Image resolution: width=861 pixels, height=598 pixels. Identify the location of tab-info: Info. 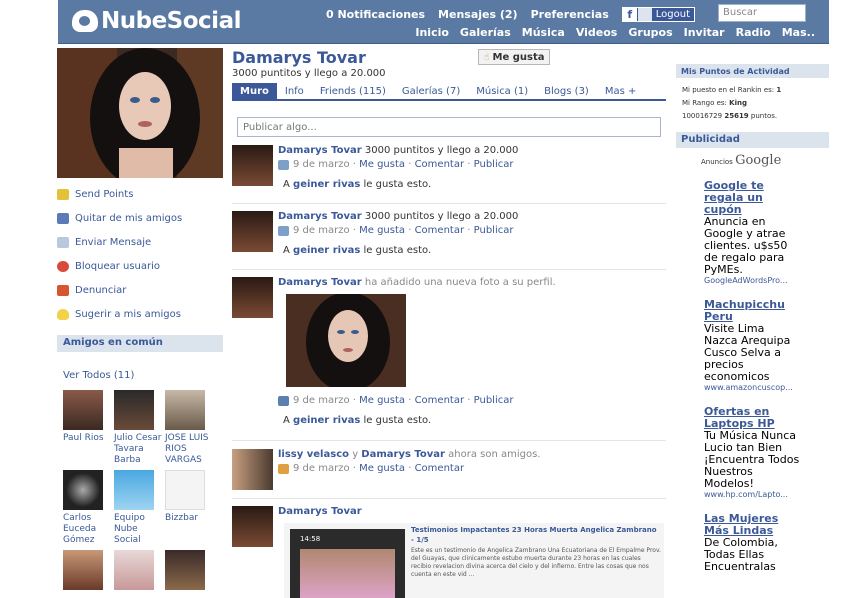
(294, 91).